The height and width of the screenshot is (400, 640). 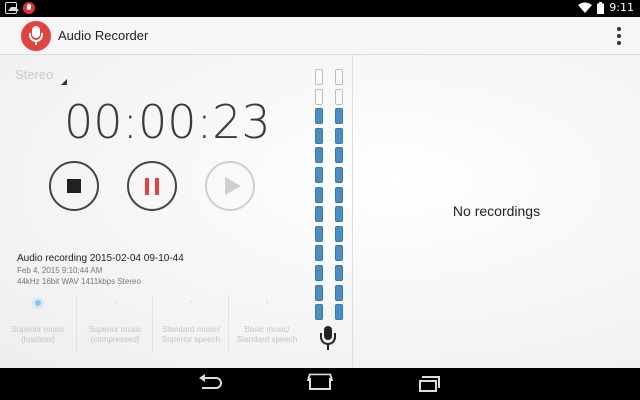 I want to click on quality-sublabel: (lossless), so click(x=38, y=339).